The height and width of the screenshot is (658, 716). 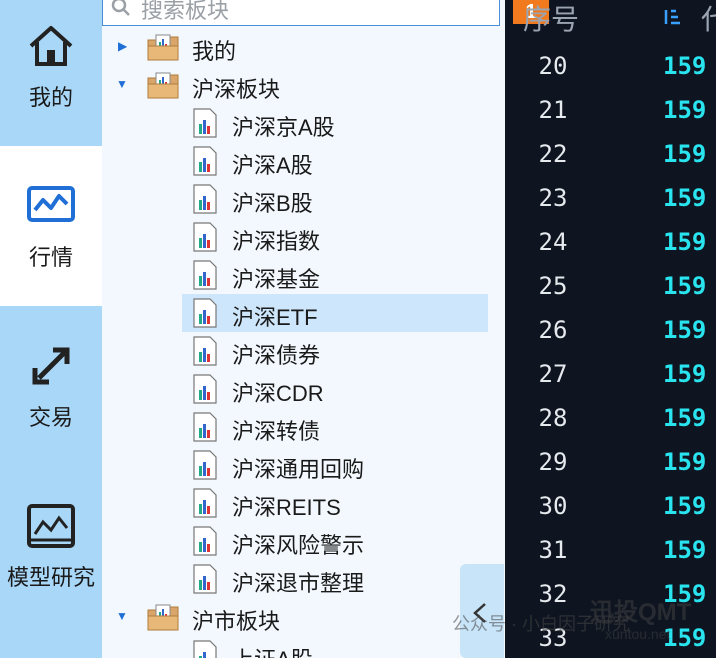 What do you see at coordinates (553, 506) in the screenshot?
I see `row-seq: 30` at bounding box center [553, 506].